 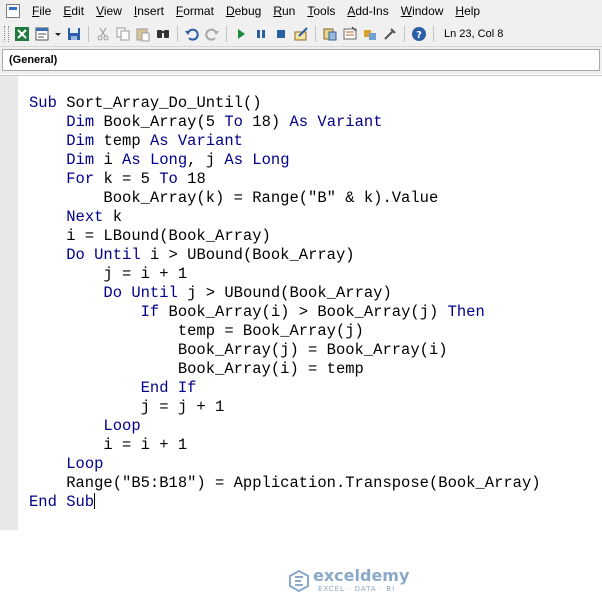 What do you see at coordinates (285, 274) in the screenshot?
I see `code-line: j = i + 1` at bounding box center [285, 274].